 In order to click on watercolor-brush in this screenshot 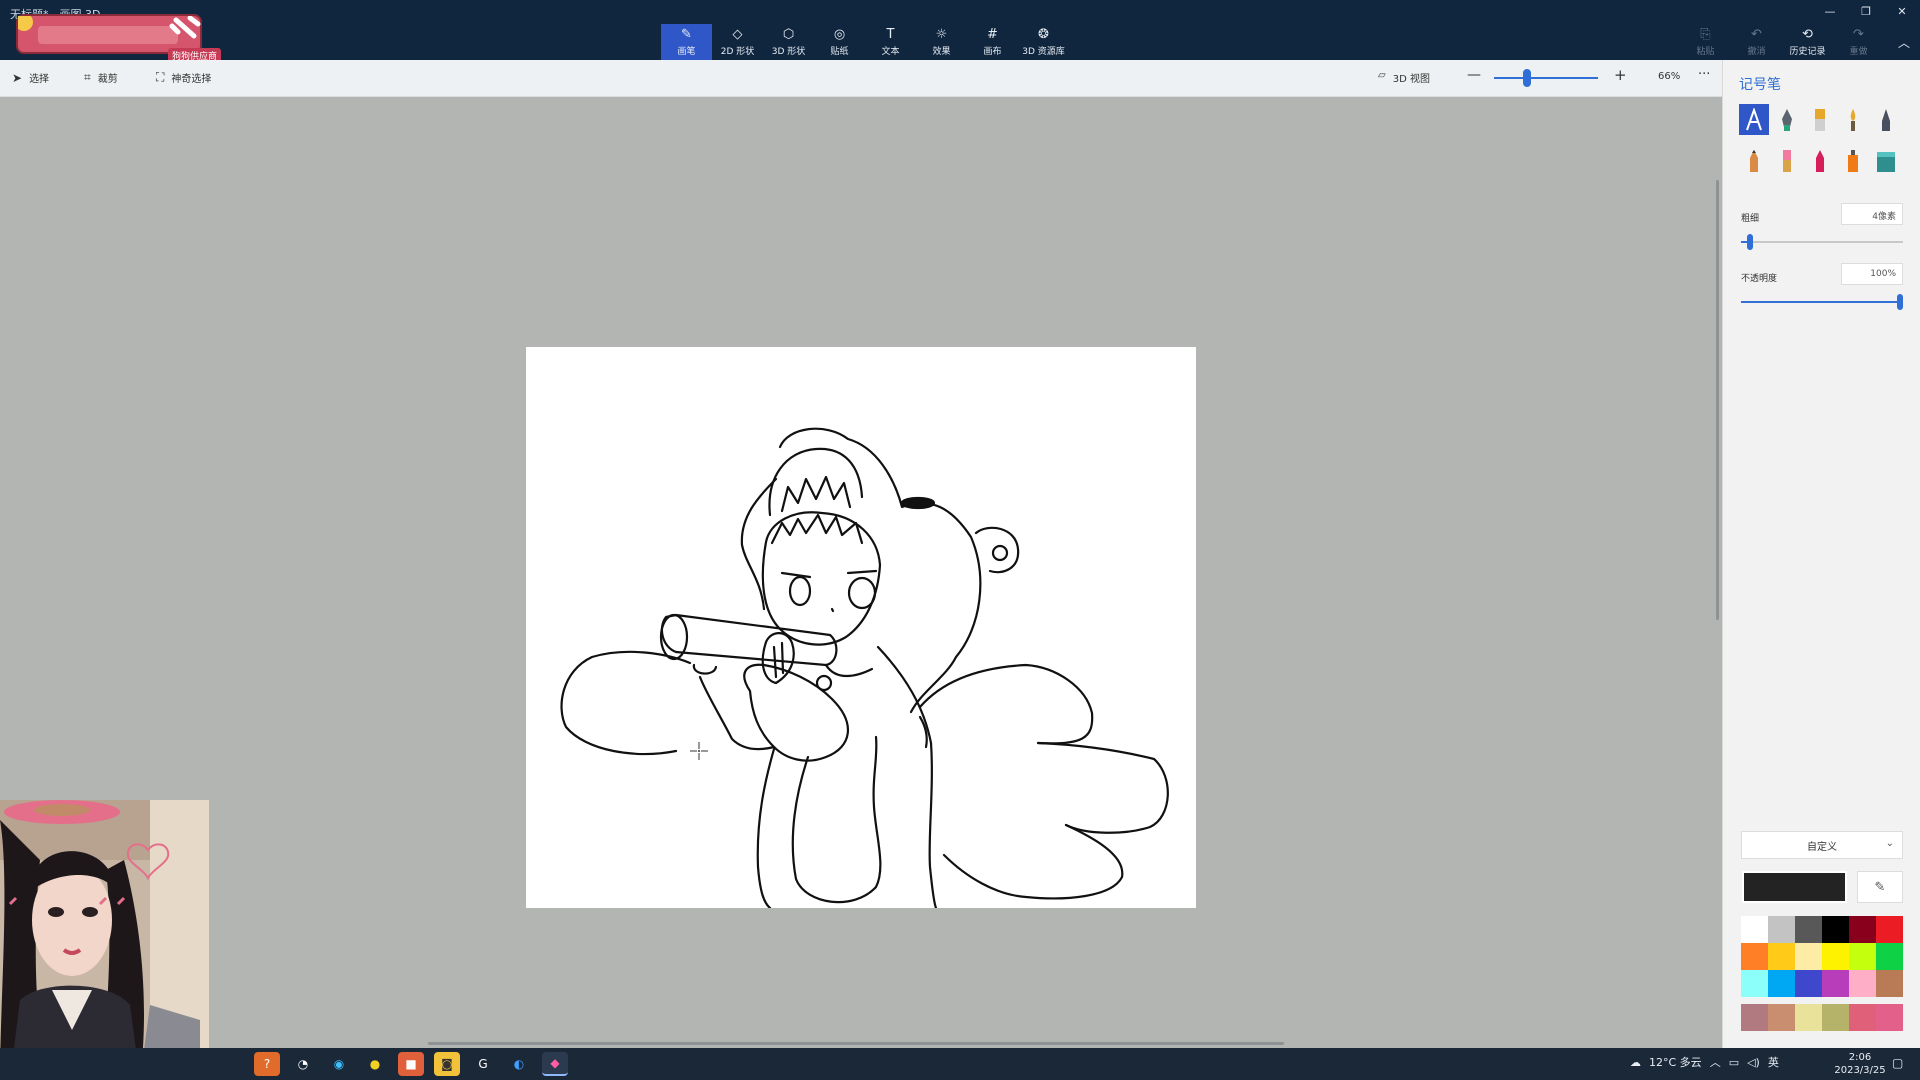, I will do `click(1853, 119)`.